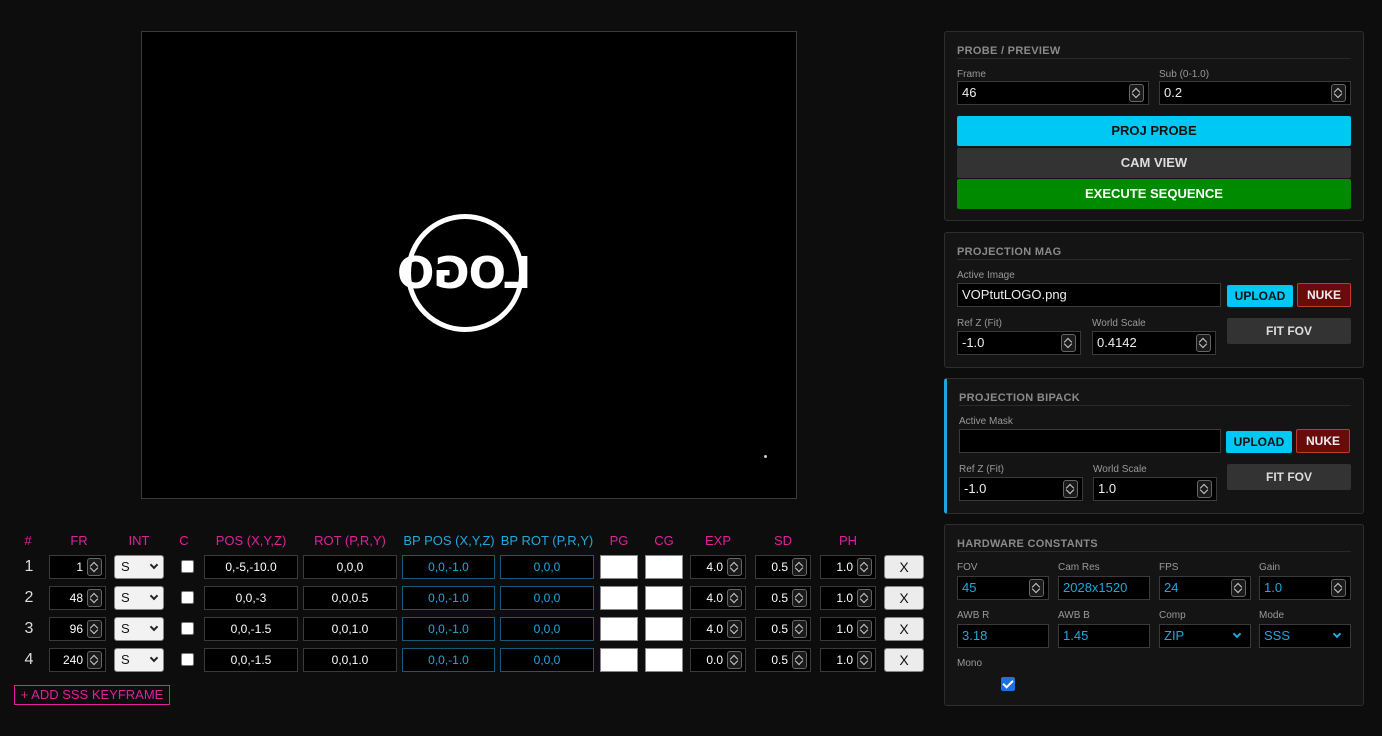  What do you see at coordinates (92, 695) in the screenshot?
I see `add-keyframe-button: + ADD SSS KEYFRAME` at bounding box center [92, 695].